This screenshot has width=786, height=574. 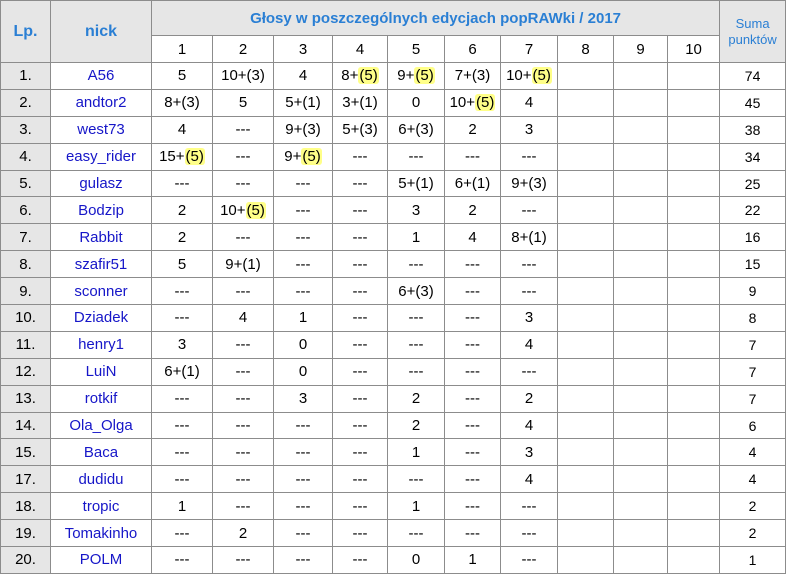 What do you see at coordinates (640, 49) in the screenshot?
I see `header-edition-9: 9` at bounding box center [640, 49].